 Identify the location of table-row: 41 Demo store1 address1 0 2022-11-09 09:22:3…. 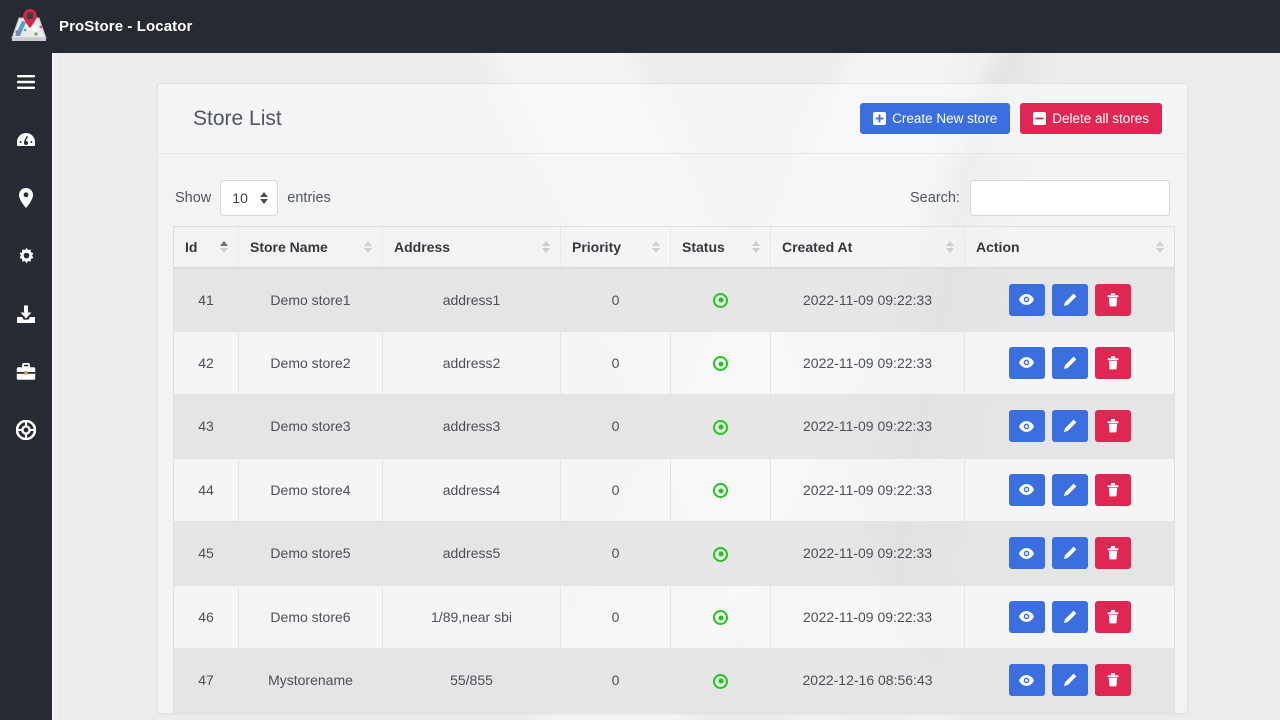
(674, 299).